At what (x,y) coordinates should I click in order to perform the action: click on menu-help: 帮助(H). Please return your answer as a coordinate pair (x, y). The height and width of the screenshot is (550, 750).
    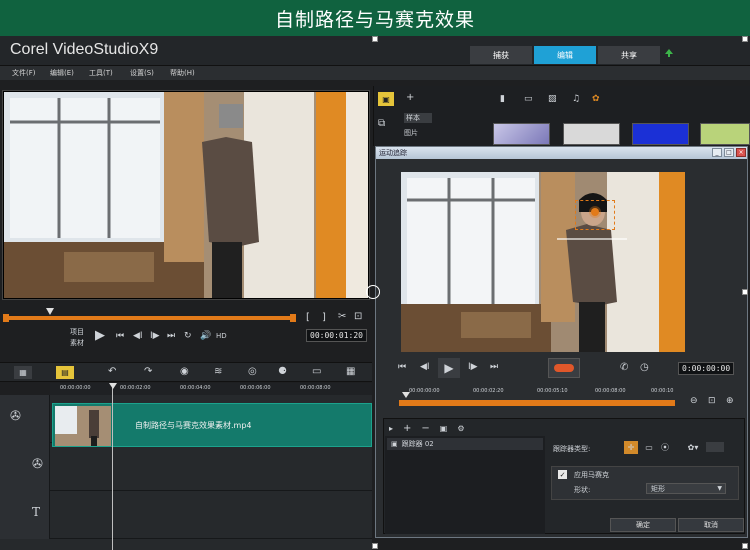
    Looking at the image, I should click on (182, 73).